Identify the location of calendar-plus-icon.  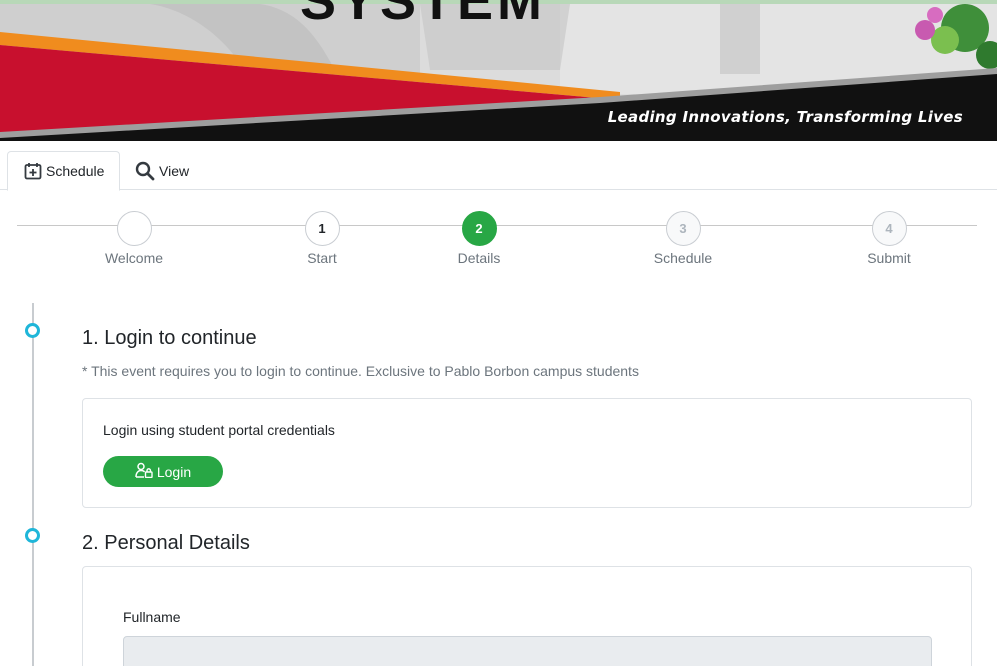
(33, 171).